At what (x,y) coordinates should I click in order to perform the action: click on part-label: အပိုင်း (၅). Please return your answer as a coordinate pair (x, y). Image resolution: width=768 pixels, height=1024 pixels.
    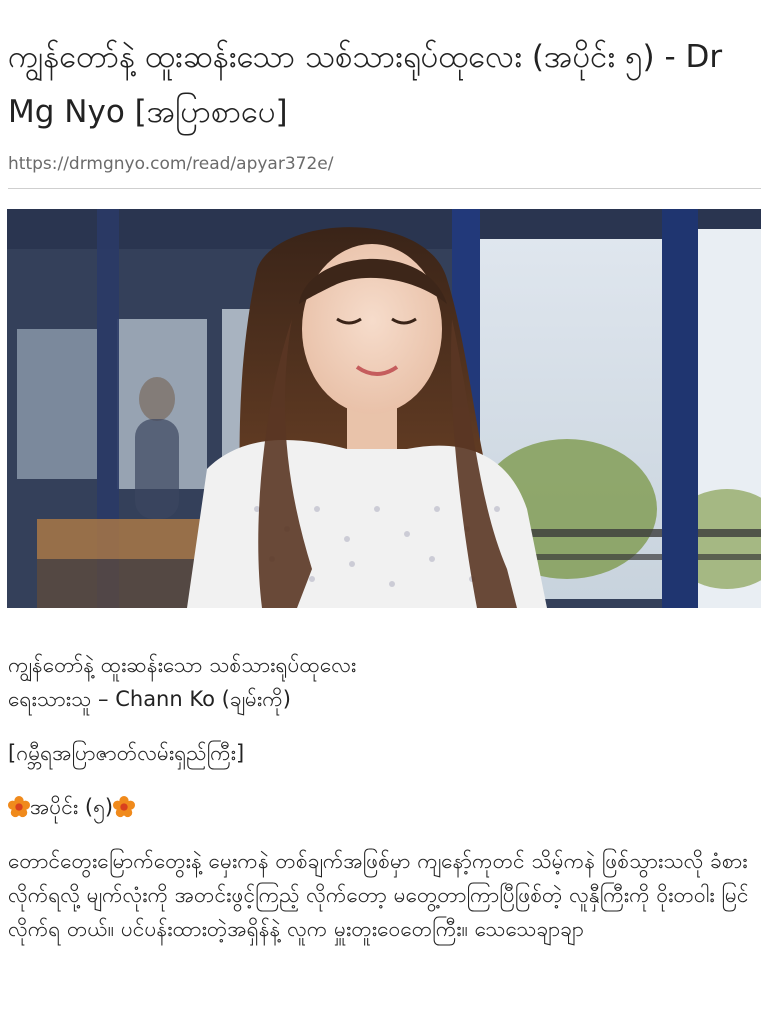
    Looking at the image, I should click on (72, 807).